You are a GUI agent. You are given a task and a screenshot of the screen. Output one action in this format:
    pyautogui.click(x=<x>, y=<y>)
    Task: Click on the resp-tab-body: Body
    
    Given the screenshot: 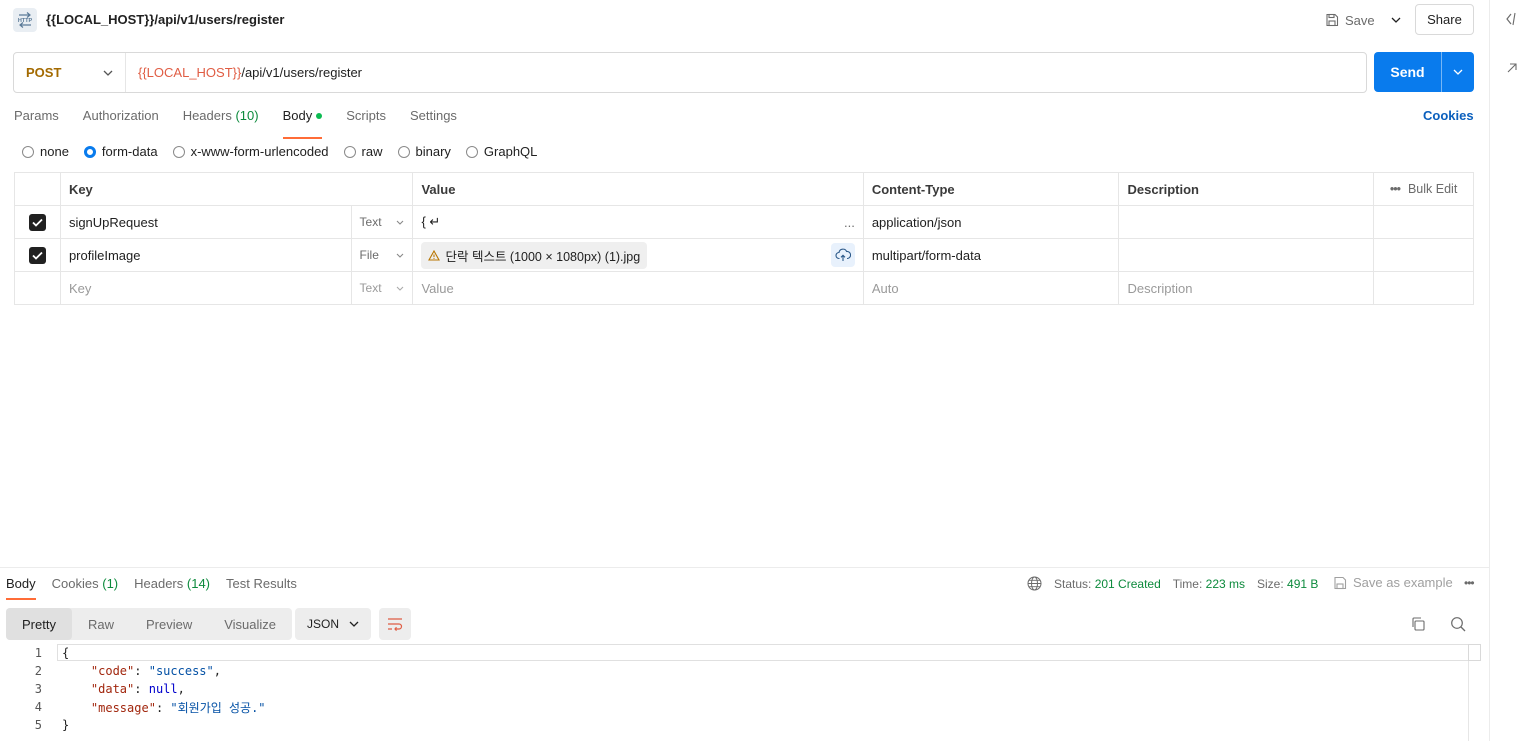 What is the action you would take?
    pyautogui.click(x=21, y=588)
    